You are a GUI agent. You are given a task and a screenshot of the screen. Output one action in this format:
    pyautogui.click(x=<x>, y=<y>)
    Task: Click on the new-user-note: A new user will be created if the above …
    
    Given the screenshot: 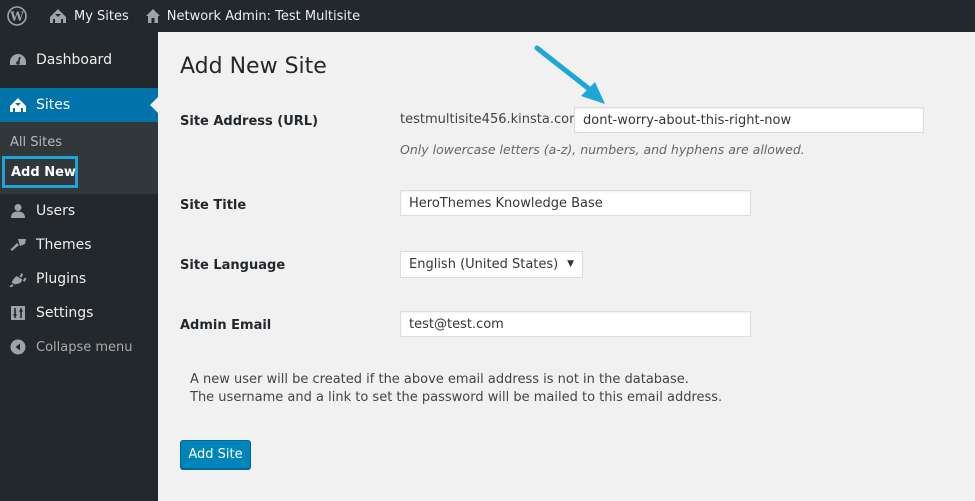 What is the action you would take?
    pyautogui.click(x=456, y=389)
    